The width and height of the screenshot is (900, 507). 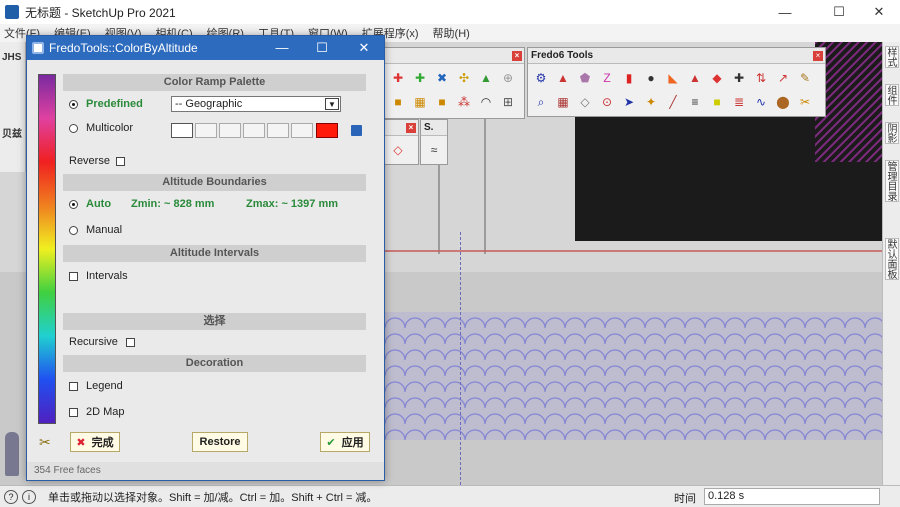 I want to click on menu-help: 帮助(H), so click(x=451, y=33).